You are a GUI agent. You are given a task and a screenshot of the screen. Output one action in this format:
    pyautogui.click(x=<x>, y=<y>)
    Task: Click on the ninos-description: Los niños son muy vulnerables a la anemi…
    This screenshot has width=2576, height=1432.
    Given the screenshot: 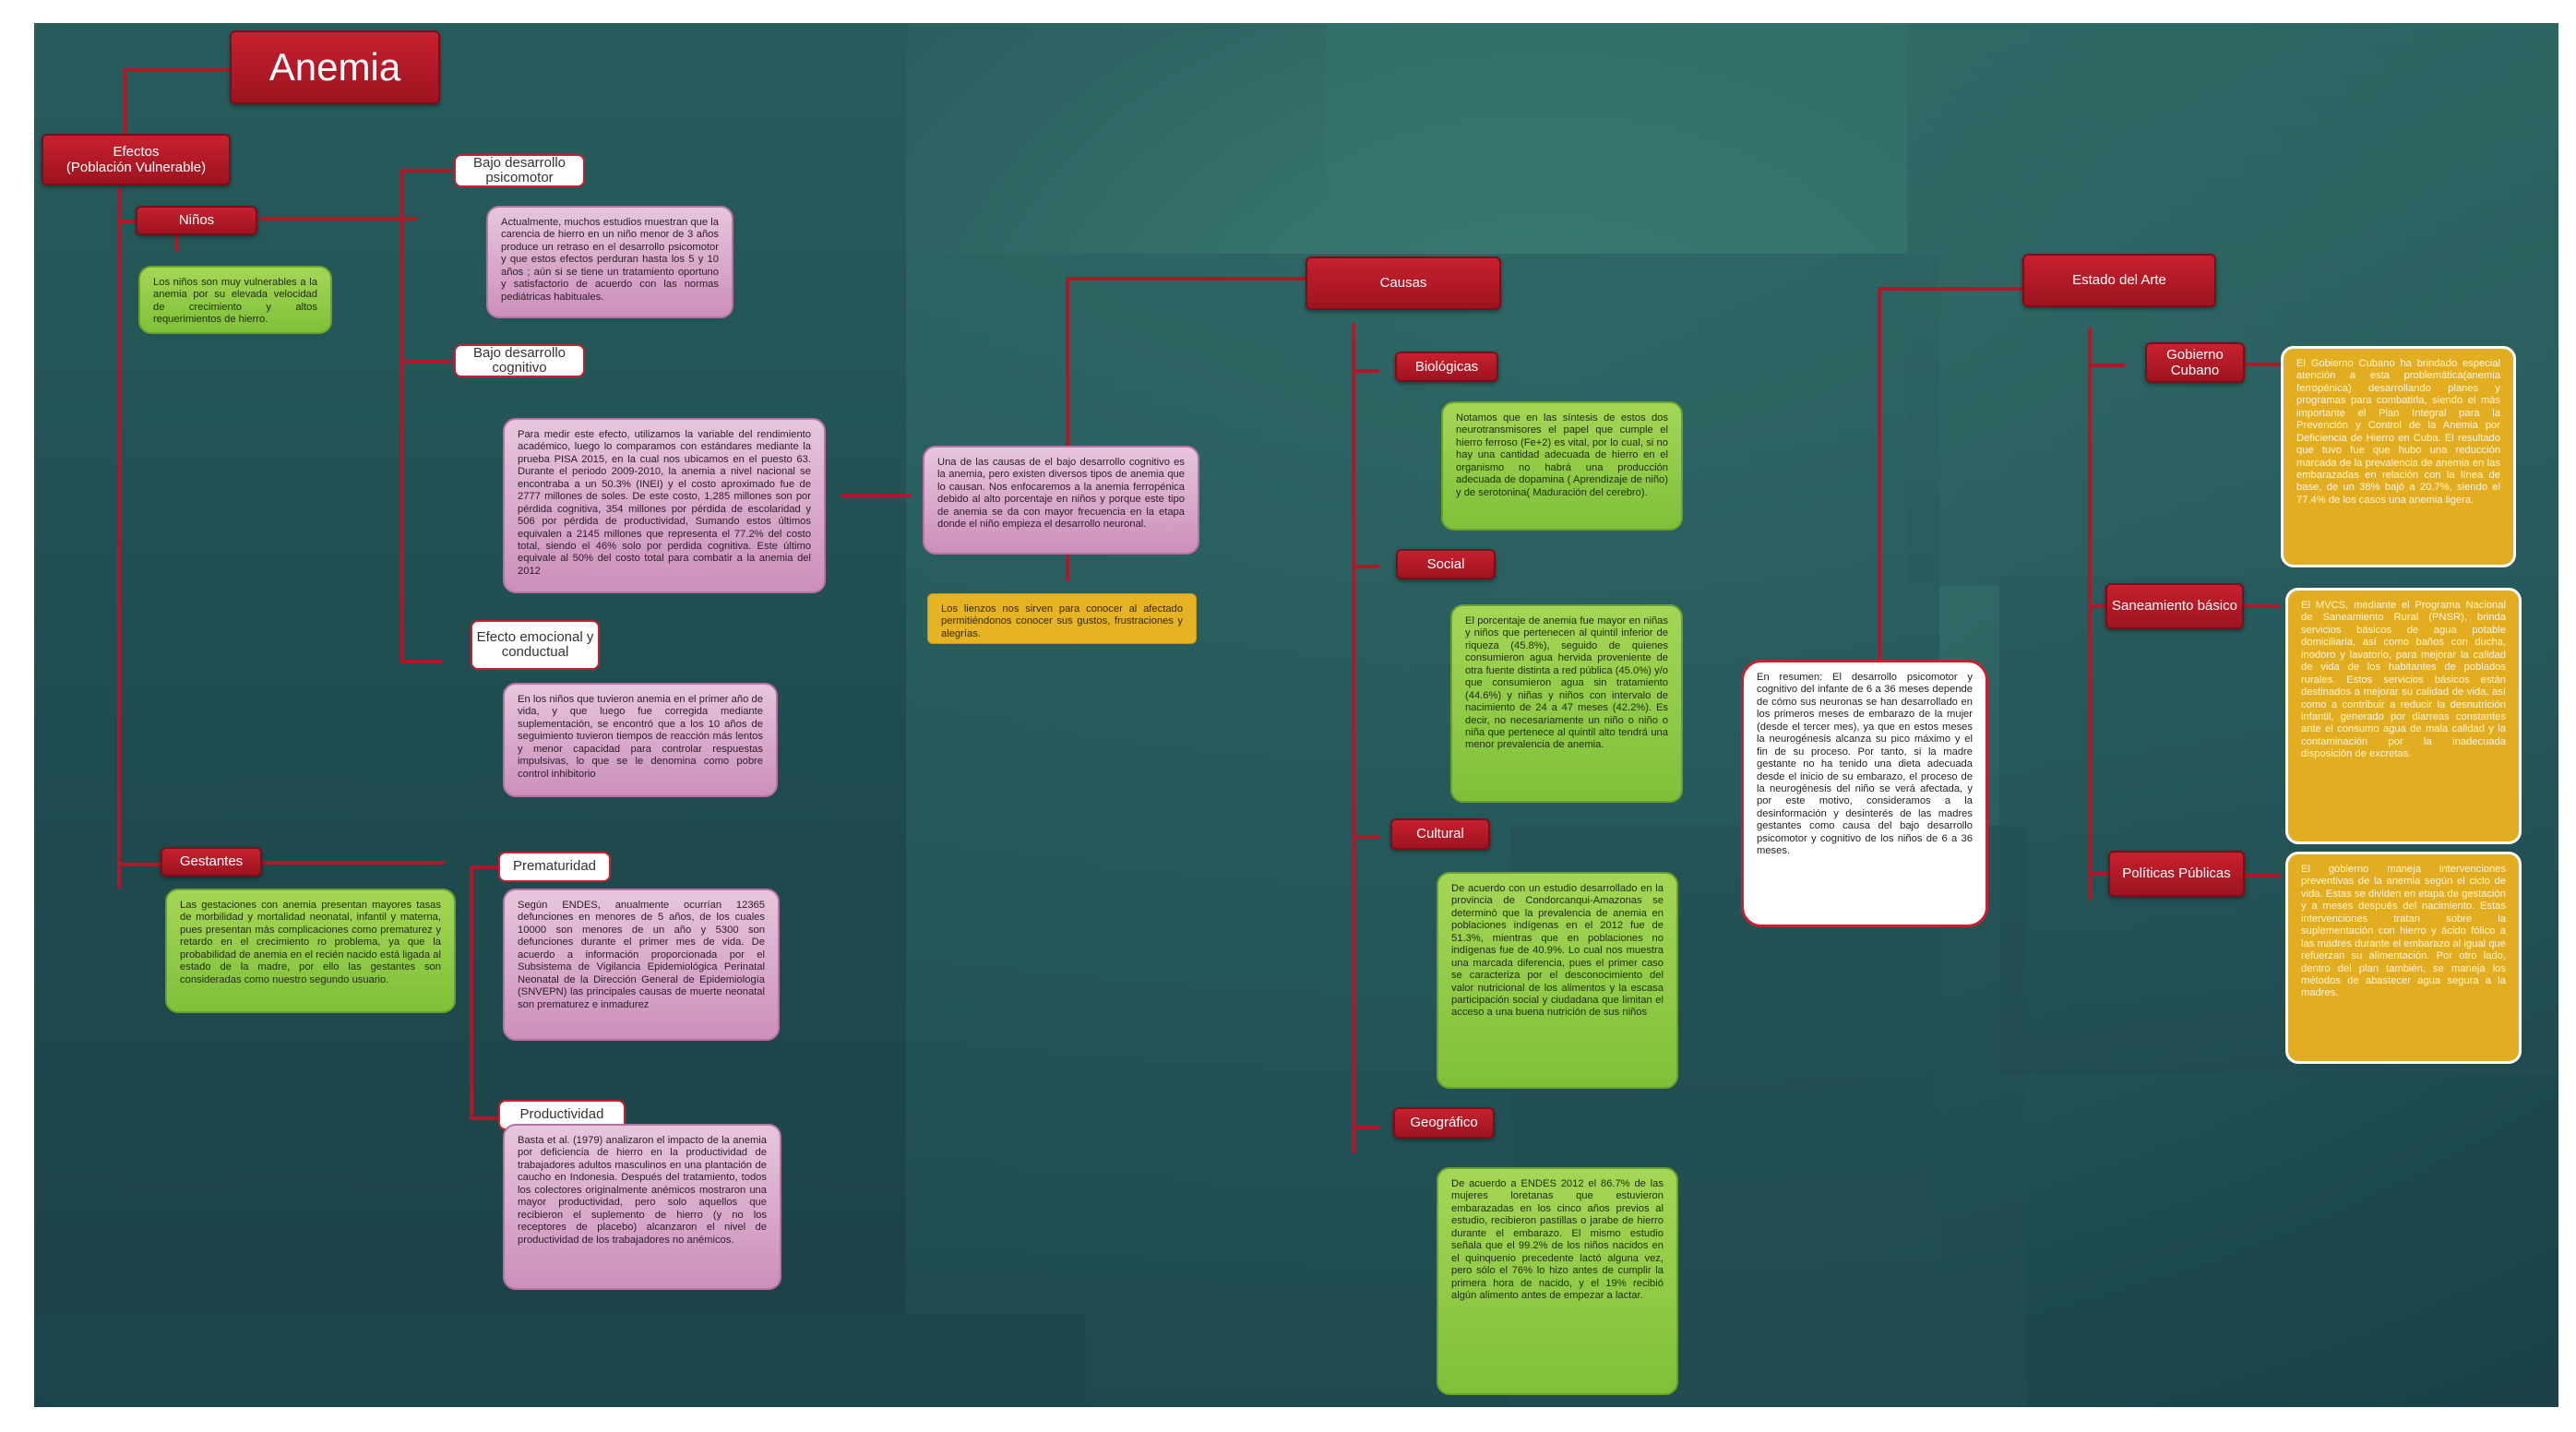 What is the action you would take?
    pyautogui.click(x=235, y=300)
    